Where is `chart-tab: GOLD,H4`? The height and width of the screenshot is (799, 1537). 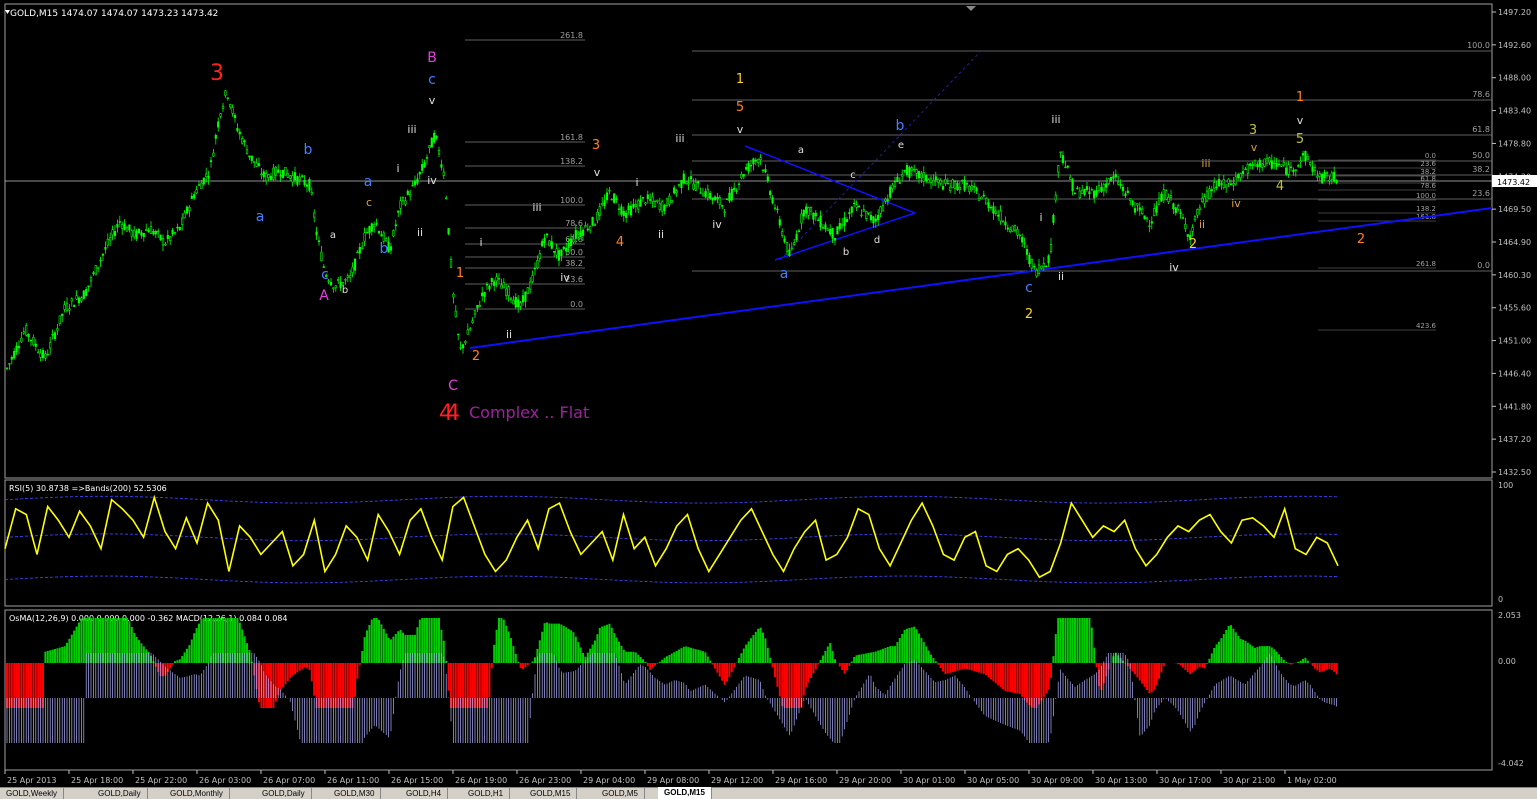 chart-tab: GOLD,H4 is located at coordinates (424, 793).